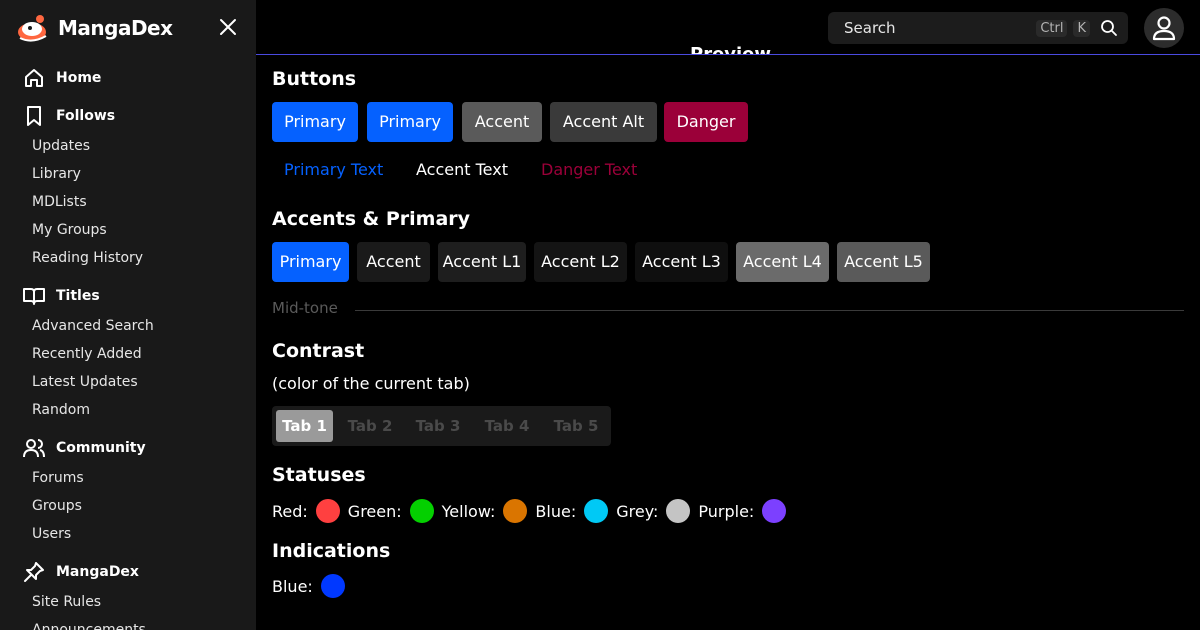 This screenshot has height=630, width=1200. I want to click on sidebar-item-my-groups: My Groups, so click(69, 230).